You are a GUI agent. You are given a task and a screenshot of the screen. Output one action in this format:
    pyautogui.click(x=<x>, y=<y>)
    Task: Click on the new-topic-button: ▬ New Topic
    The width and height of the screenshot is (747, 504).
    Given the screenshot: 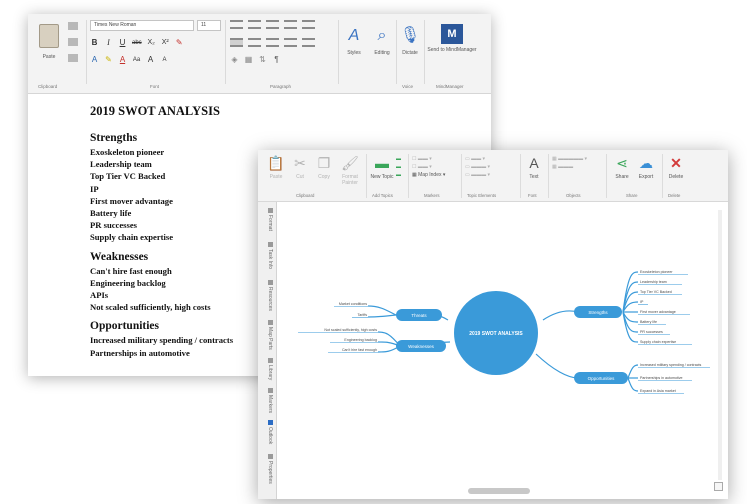 What is the action you would take?
    pyautogui.click(x=382, y=167)
    